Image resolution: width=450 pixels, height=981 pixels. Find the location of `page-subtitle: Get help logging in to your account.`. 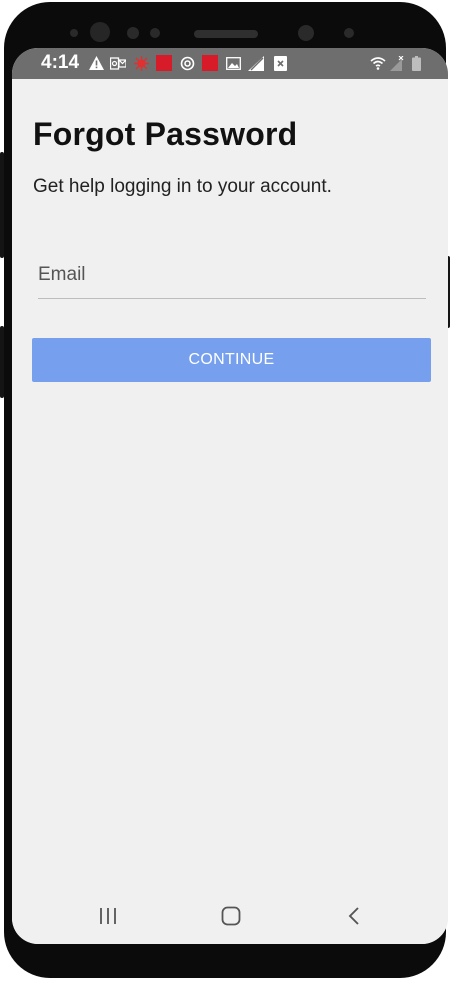

page-subtitle: Get help logging in to your account. is located at coordinates (182, 186).